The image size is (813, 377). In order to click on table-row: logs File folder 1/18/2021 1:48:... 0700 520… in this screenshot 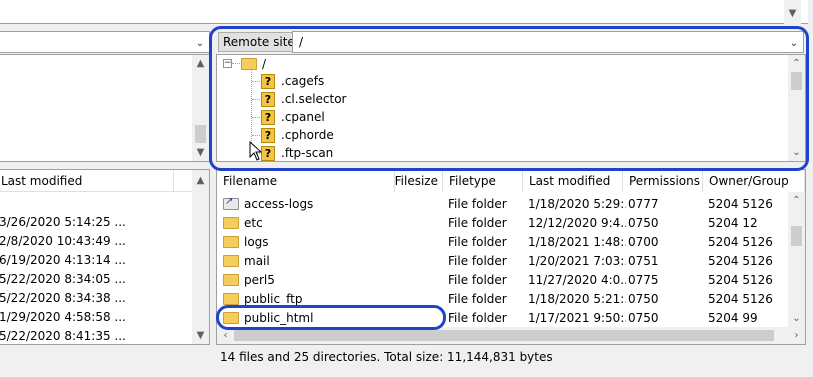, I will do `click(502, 241)`.